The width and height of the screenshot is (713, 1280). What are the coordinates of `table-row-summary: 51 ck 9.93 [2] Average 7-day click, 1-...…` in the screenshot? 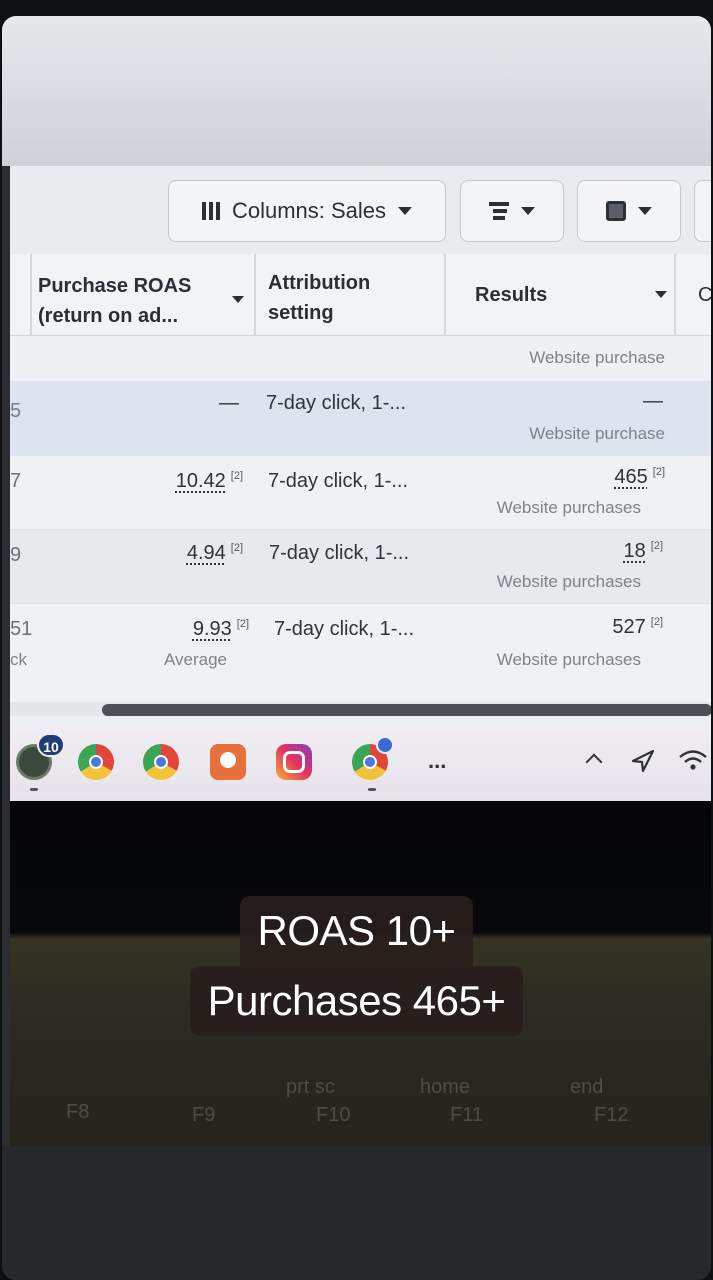 It's located at (360, 653).